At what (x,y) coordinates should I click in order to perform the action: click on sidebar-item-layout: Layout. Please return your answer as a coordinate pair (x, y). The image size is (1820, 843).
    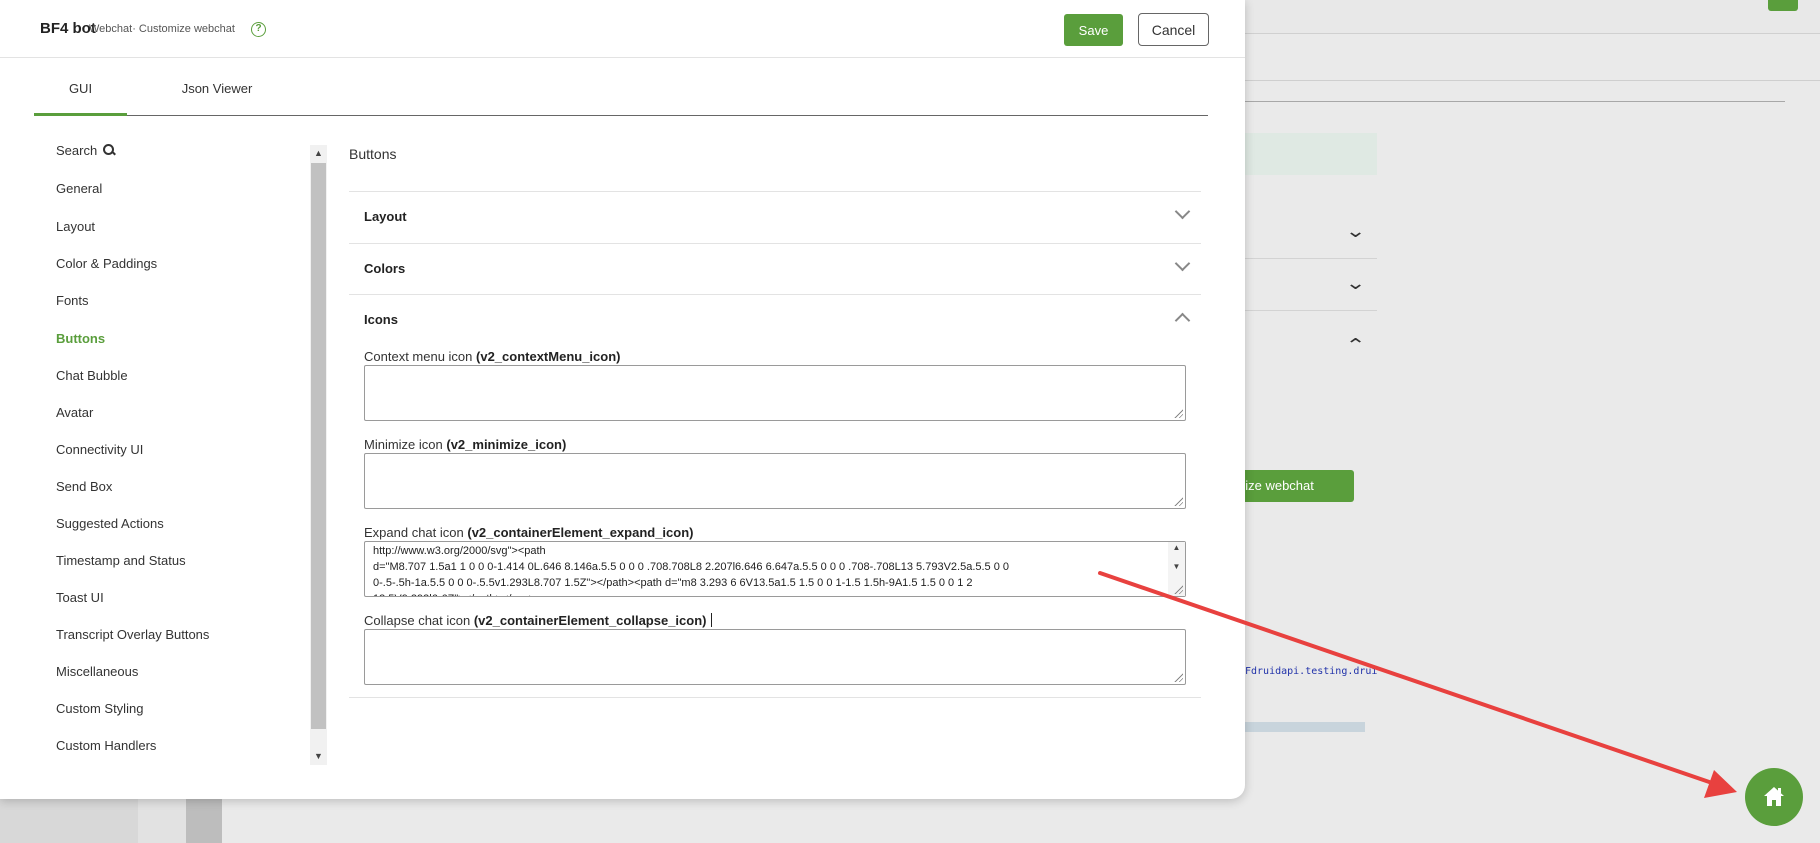
    Looking at the image, I should click on (75, 226).